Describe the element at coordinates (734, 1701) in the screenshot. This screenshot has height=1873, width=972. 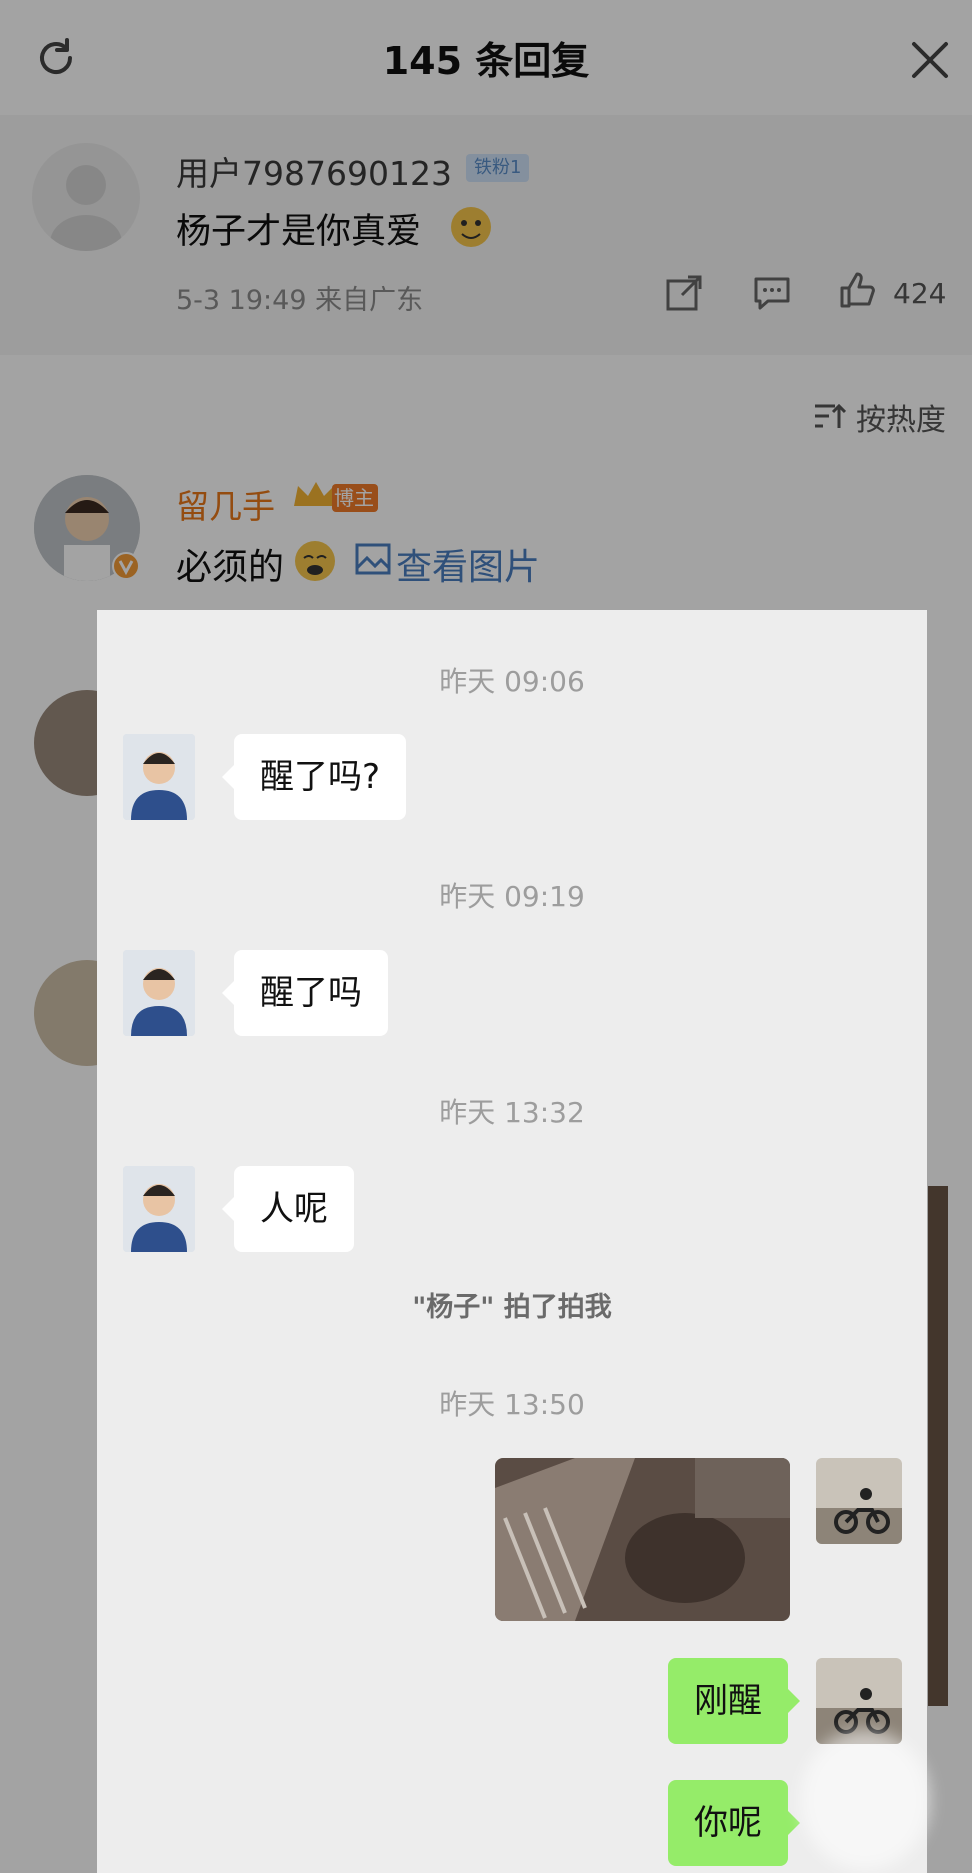
I see `sent-message: 刚醒` at that location.